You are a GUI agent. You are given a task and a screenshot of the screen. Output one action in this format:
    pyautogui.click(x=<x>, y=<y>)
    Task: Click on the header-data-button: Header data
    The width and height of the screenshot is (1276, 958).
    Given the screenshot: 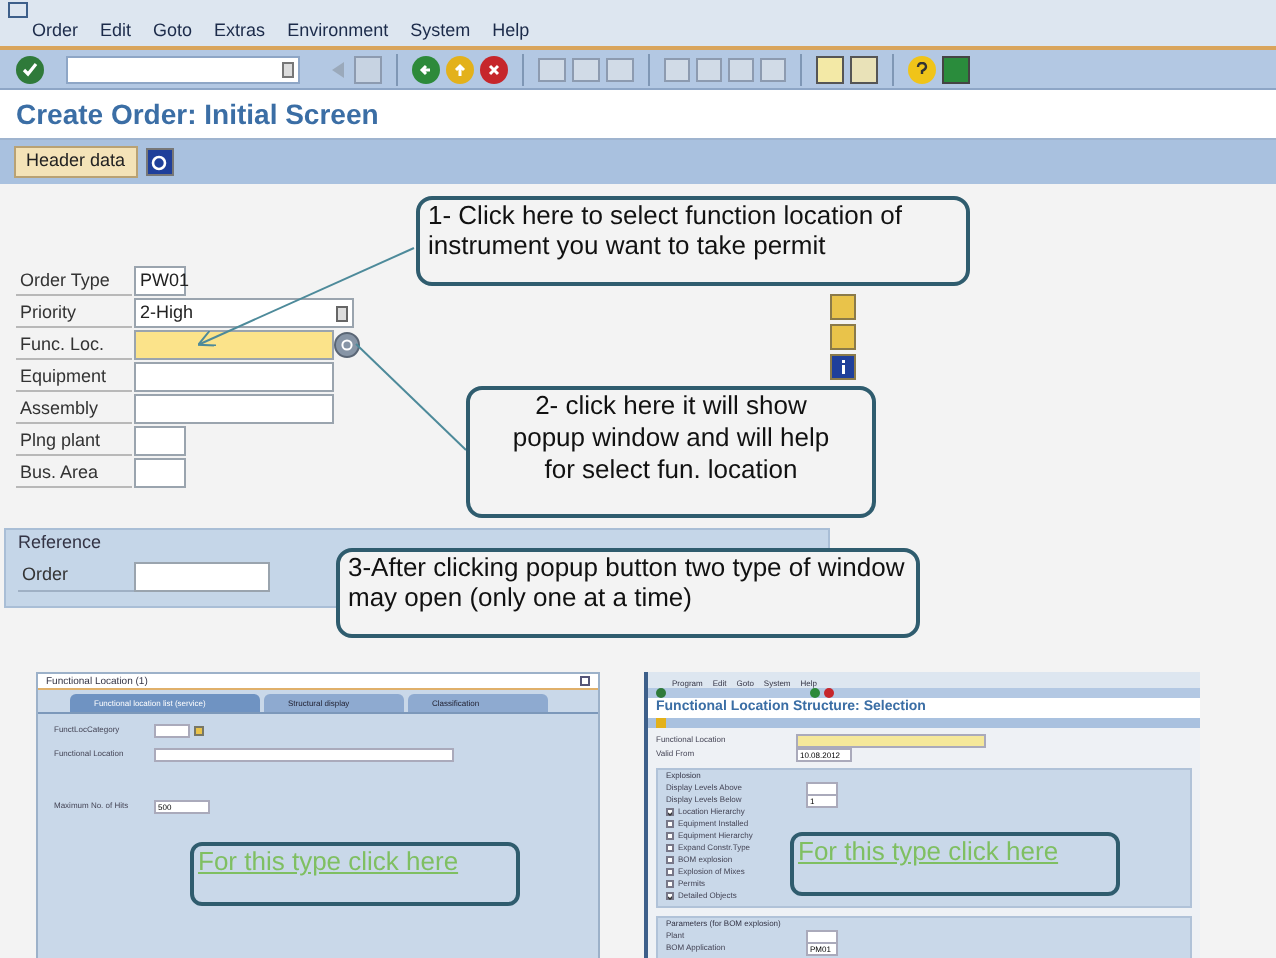 What is the action you would take?
    pyautogui.click(x=76, y=162)
    